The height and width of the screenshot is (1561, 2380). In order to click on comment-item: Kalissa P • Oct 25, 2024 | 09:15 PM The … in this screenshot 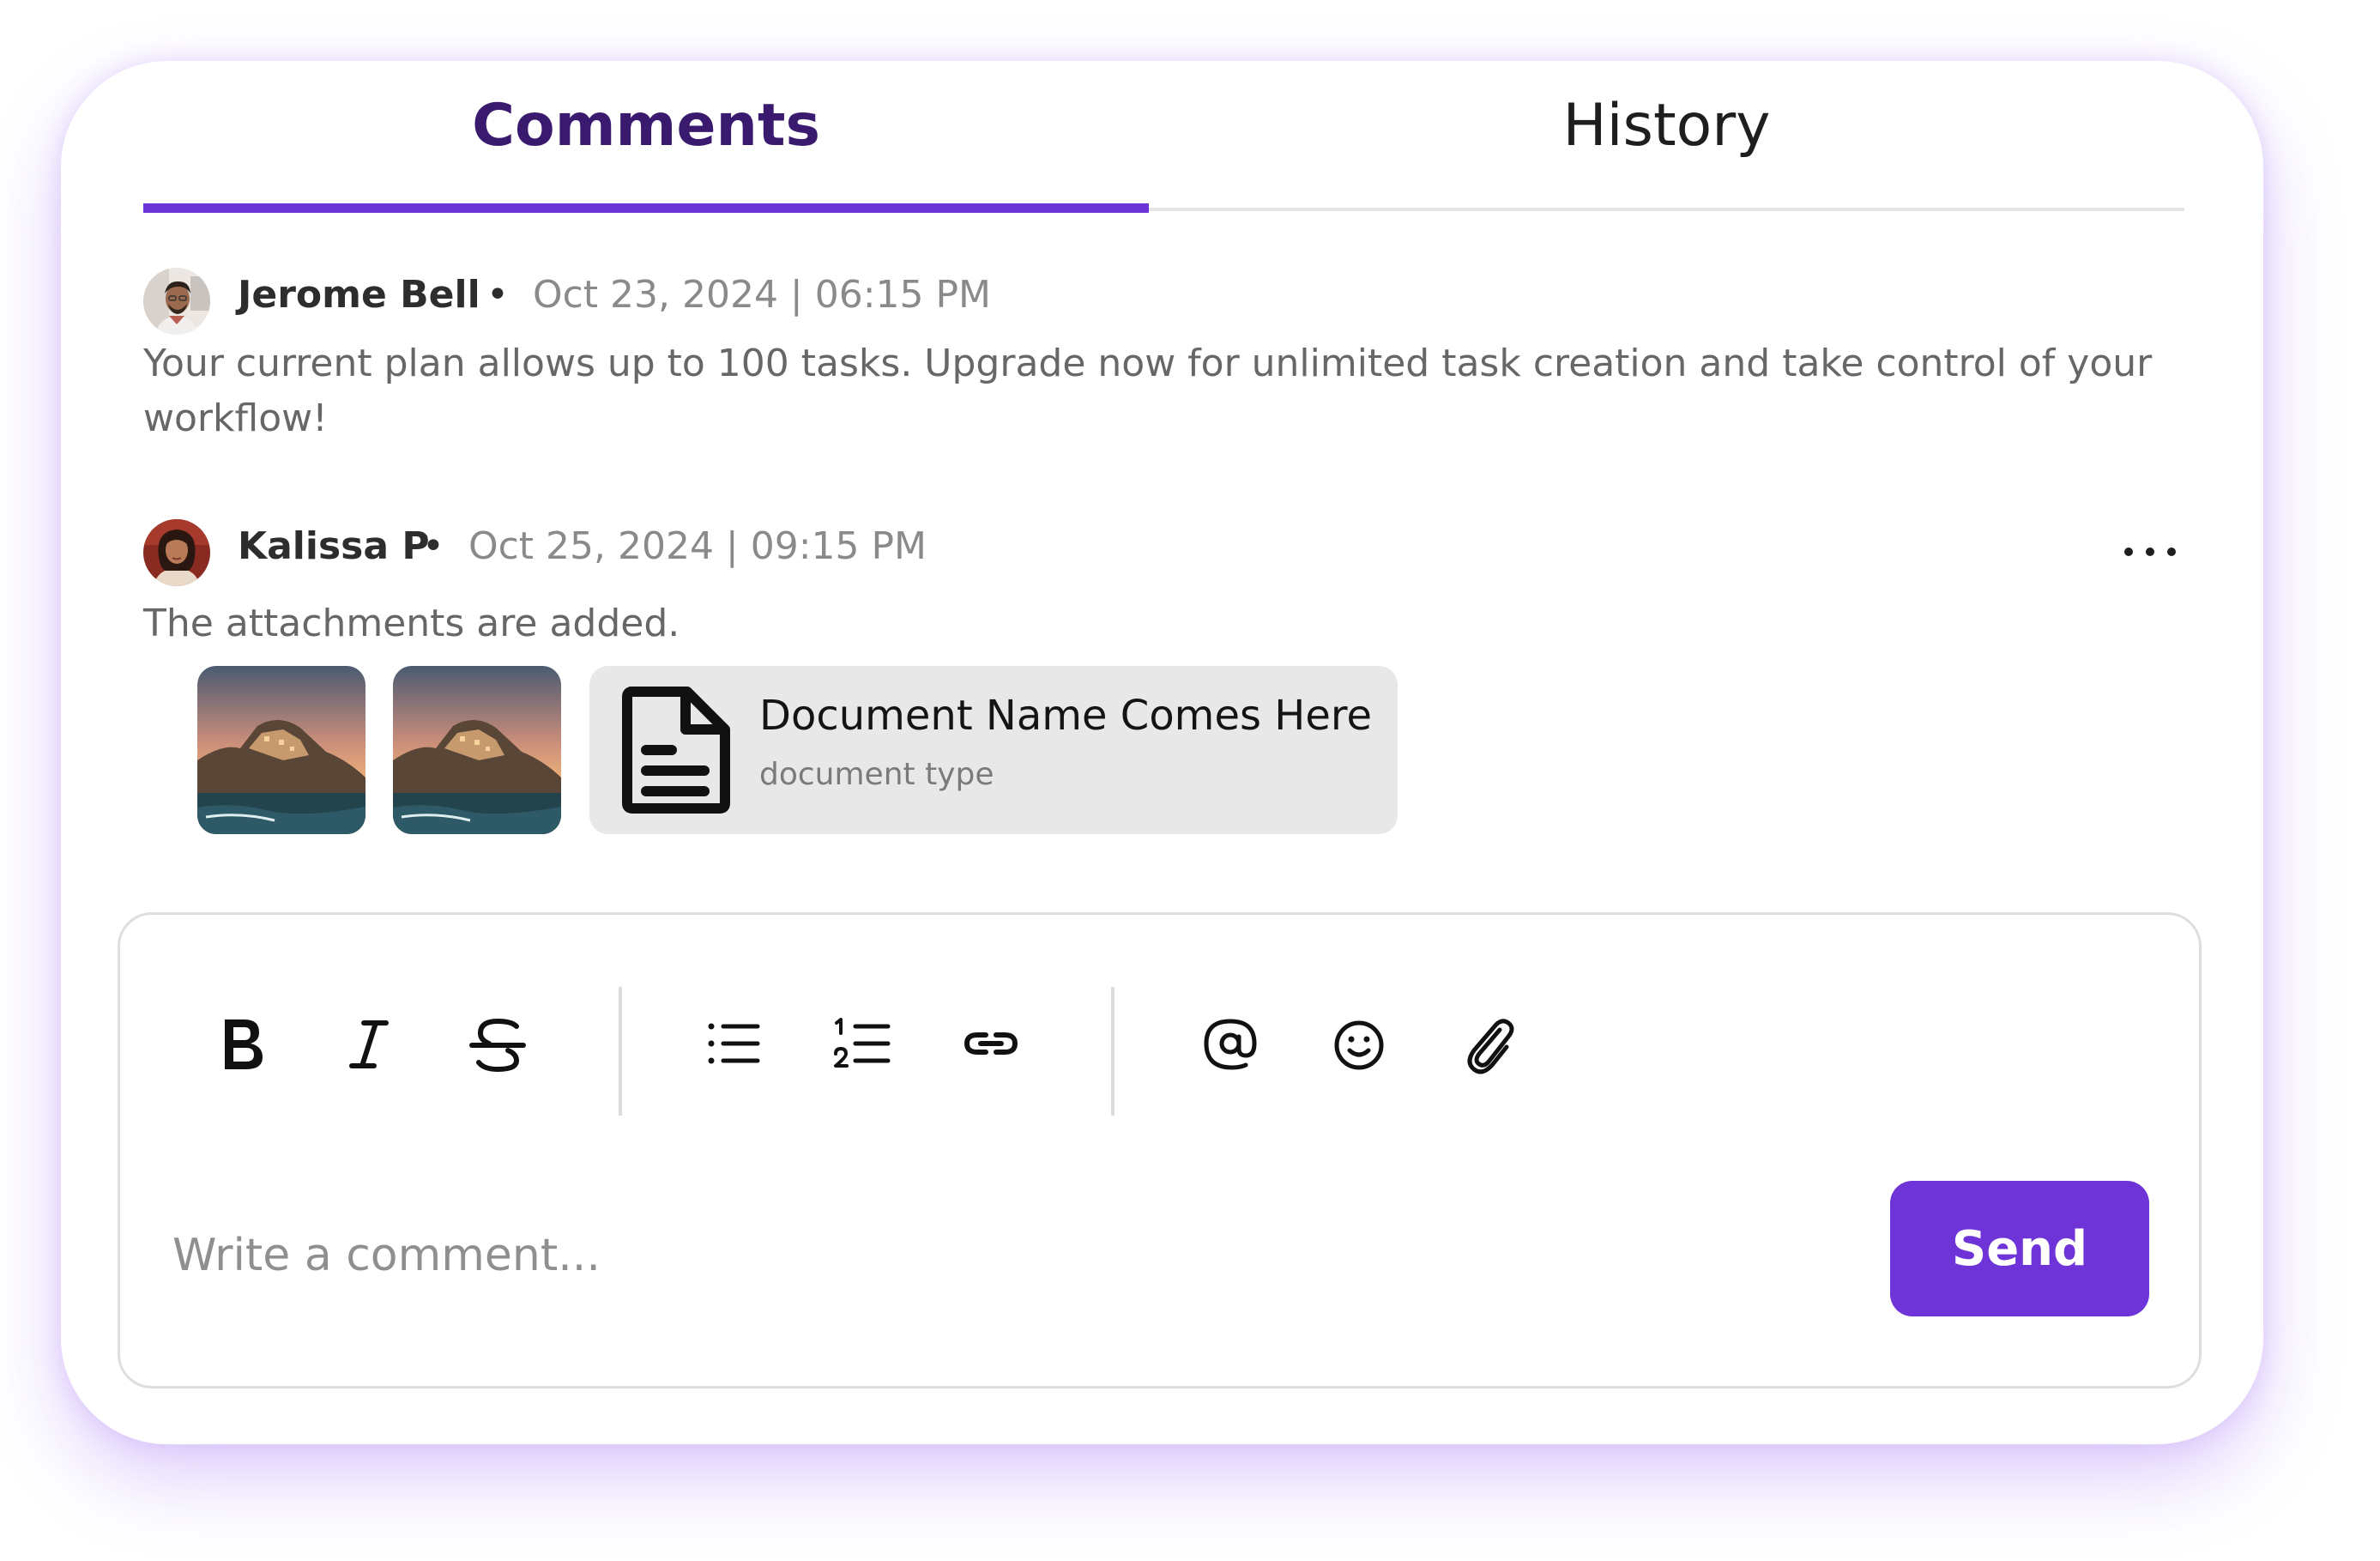, I will do `click(1164, 582)`.